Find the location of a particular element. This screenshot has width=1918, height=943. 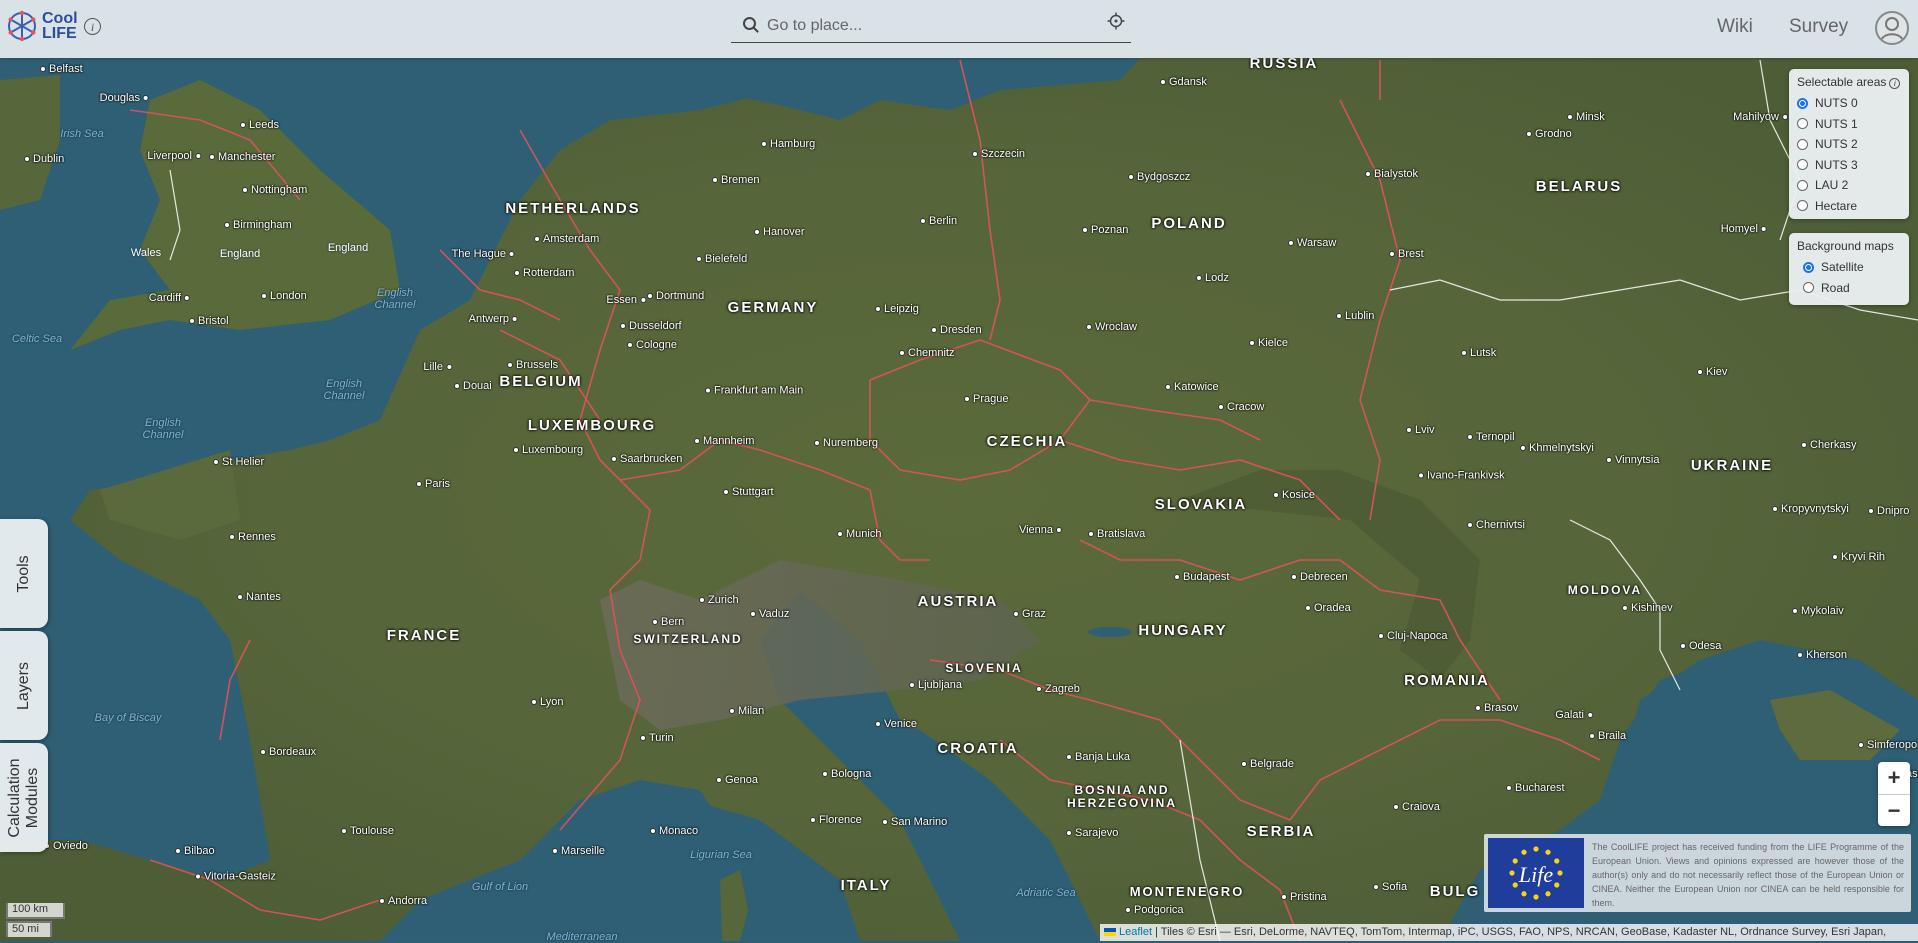

map-label-country: ROMANIA is located at coordinates (1447, 680).